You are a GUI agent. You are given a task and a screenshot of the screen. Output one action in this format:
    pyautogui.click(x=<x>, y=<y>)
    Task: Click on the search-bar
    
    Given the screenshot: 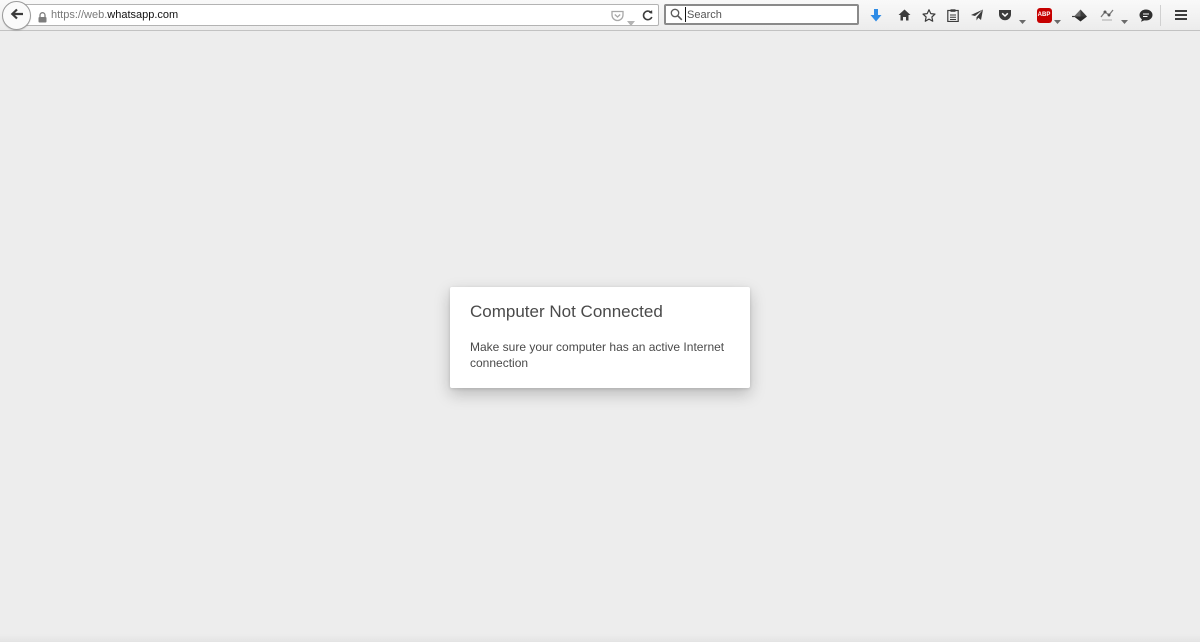 What is the action you would take?
    pyautogui.click(x=761, y=14)
    